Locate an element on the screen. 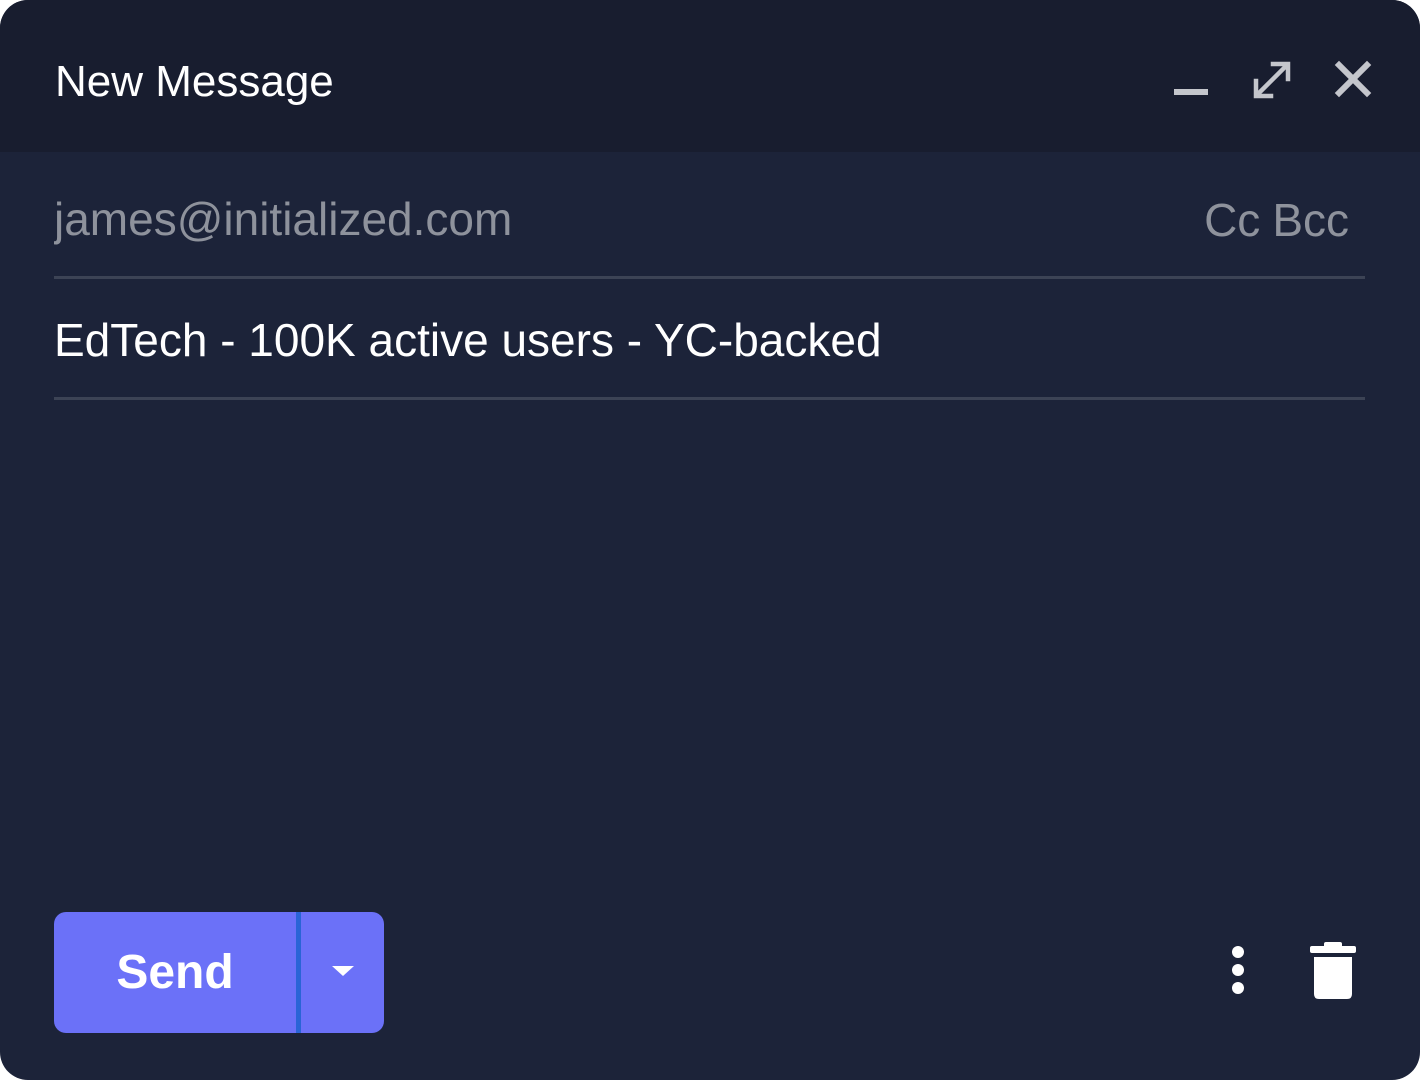 Image resolution: width=1420 pixels, height=1080 pixels. expand-icon is located at coordinates (1272, 80).